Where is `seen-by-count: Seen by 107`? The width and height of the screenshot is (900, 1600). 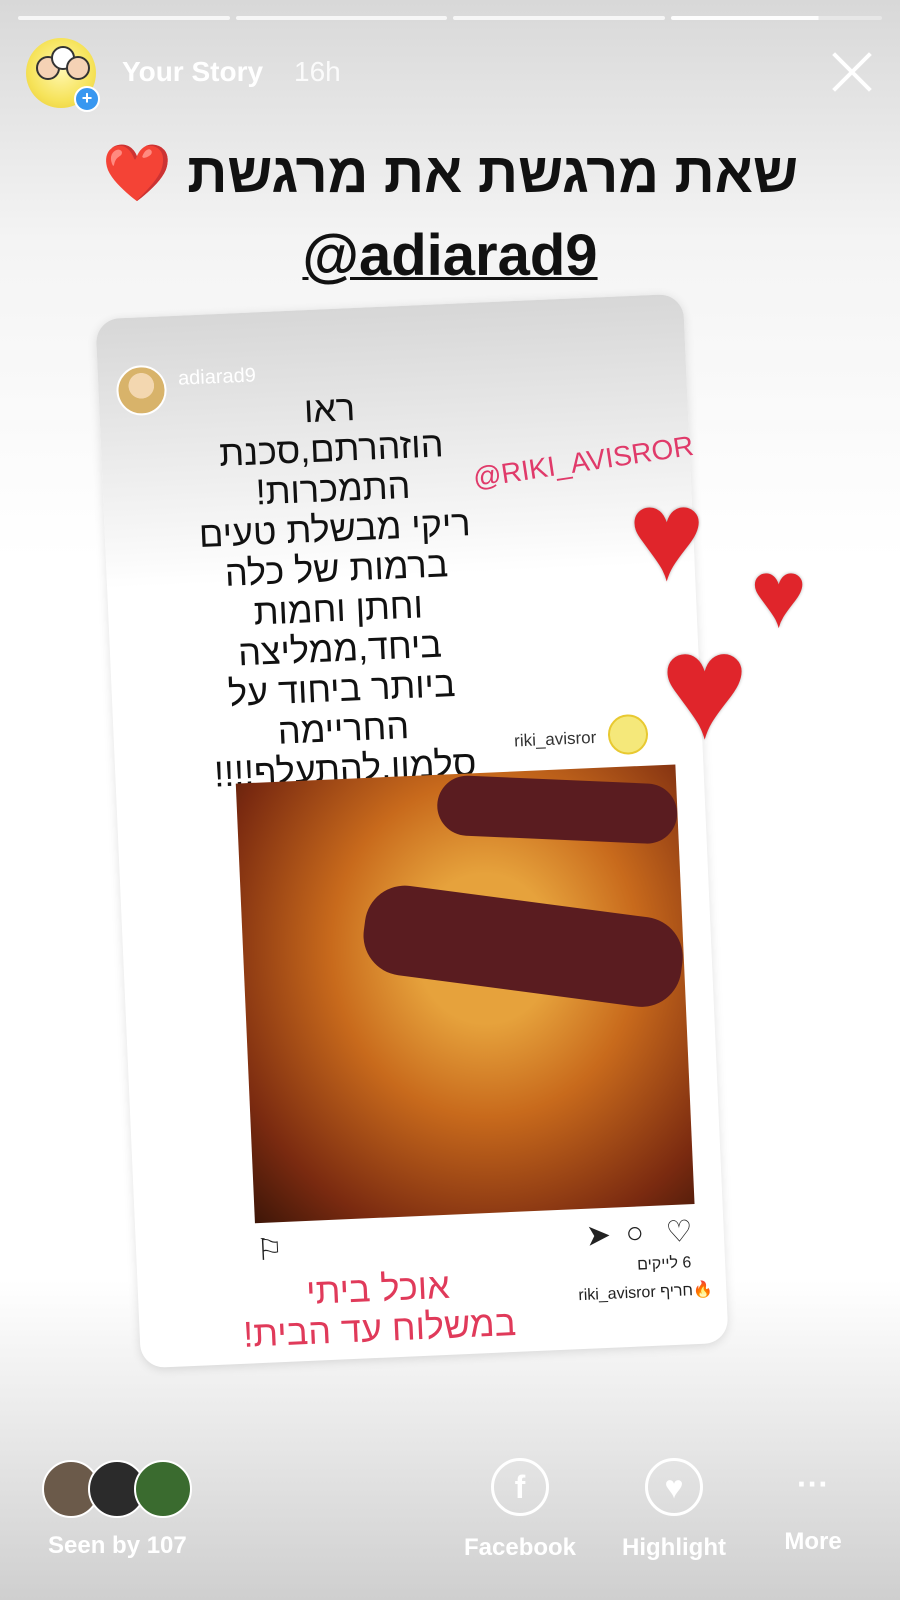
seen-by-count: Seen by 107 is located at coordinates (117, 1546).